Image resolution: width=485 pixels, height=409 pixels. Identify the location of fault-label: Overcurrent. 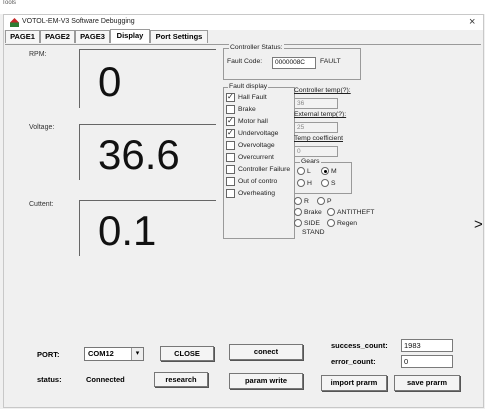
(256, 157).